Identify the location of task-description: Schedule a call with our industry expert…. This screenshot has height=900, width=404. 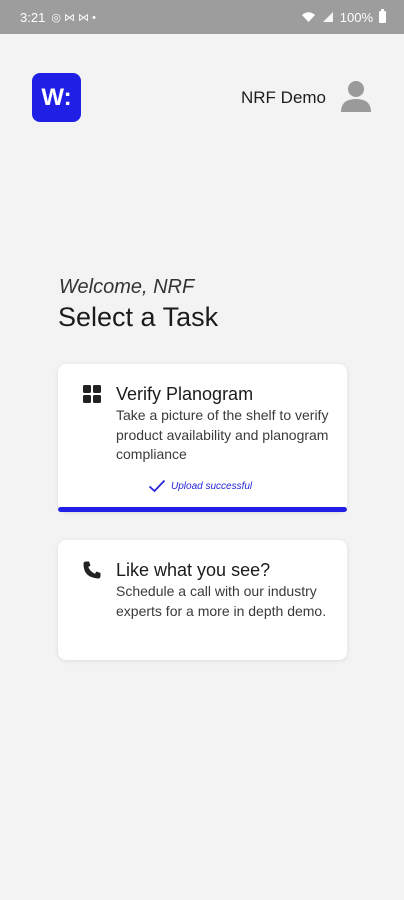
(221, 601).